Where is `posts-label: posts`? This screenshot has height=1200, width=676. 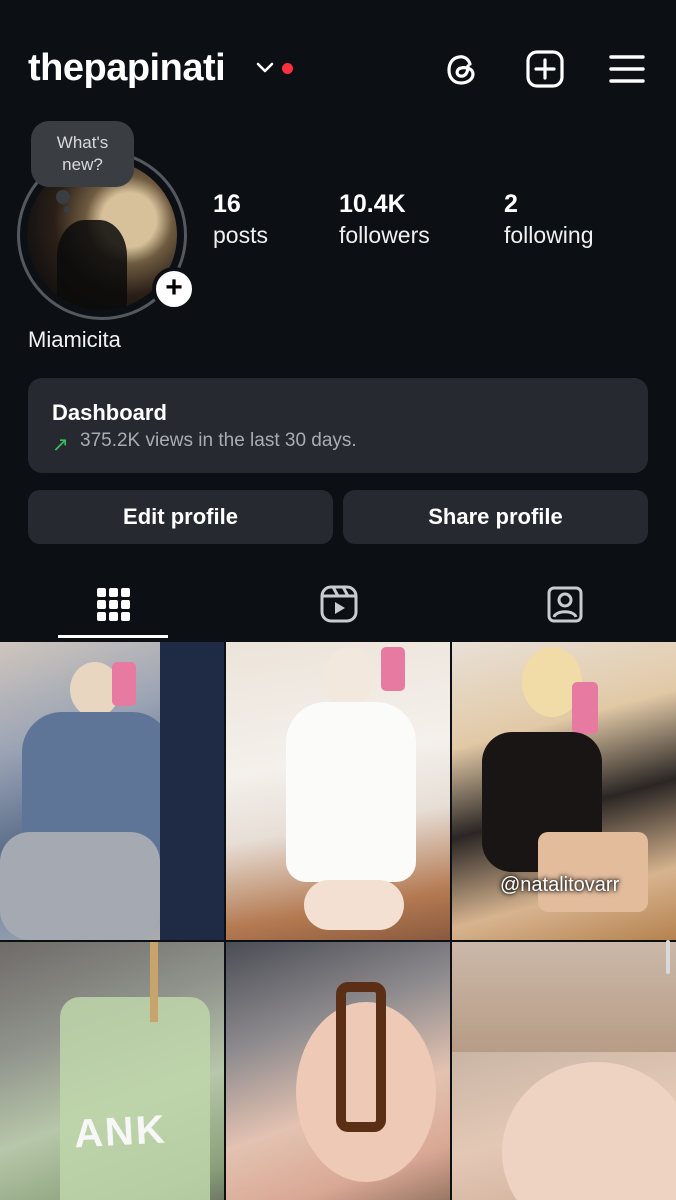 posts-label: posts is located at coordinates (240, 235).